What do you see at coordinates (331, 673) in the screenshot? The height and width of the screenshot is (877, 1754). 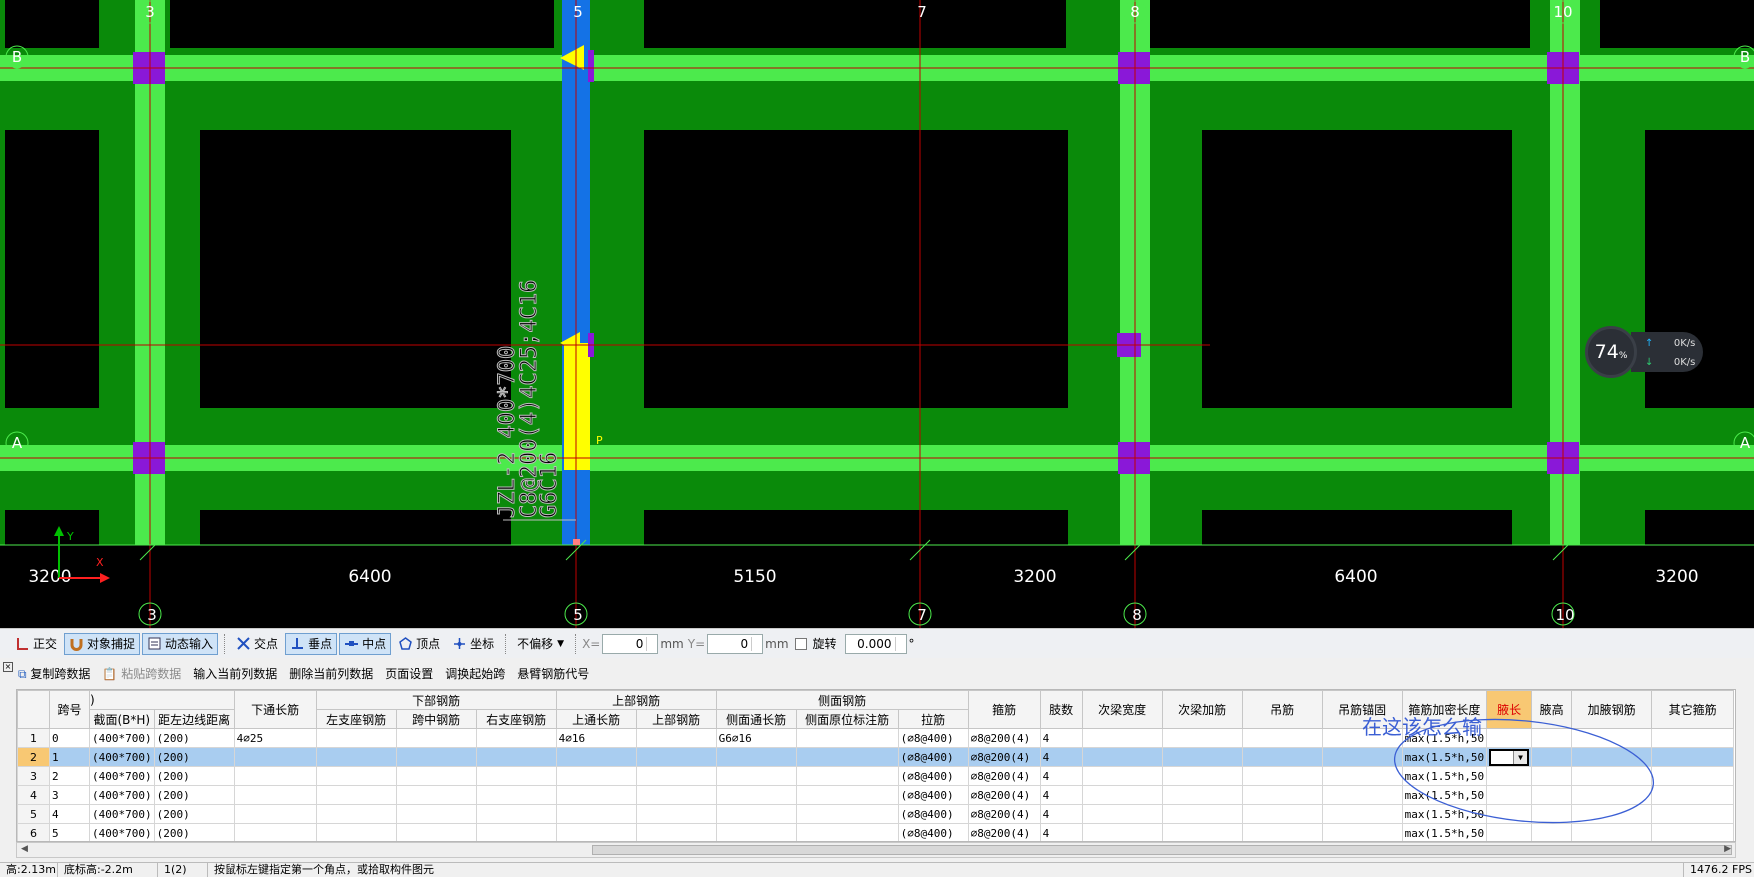 I see `delete-column-button: 删除当前列数据` at bounding box center [331, 673].